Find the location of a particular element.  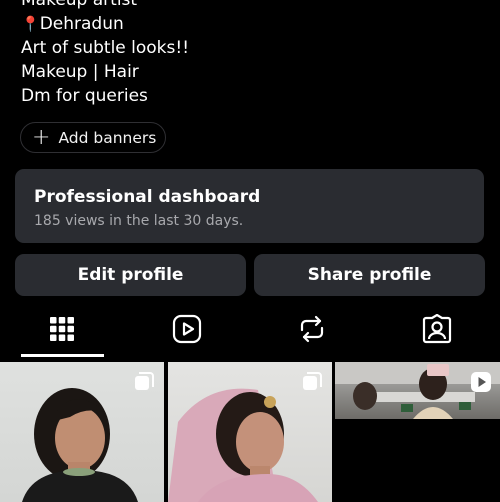

tab-reposts is located at coordinates (312, 329).